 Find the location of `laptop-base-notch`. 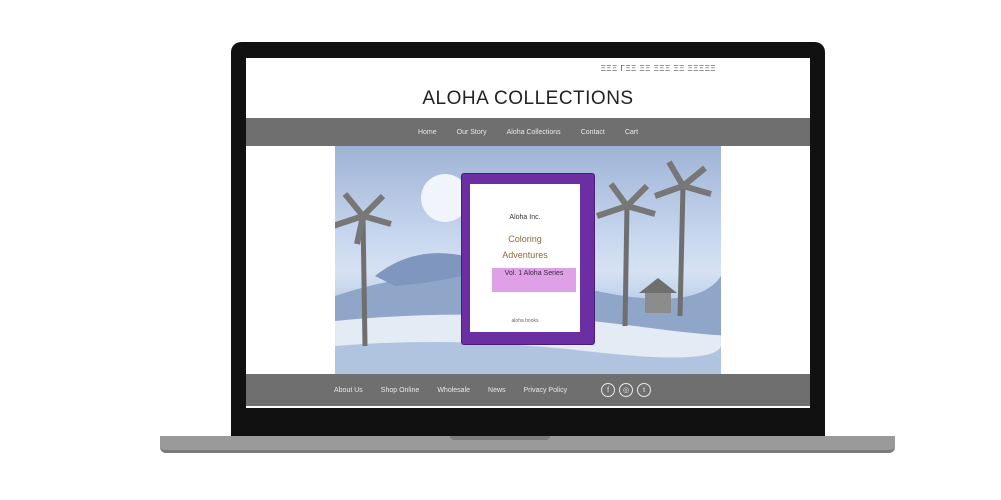

laptop-base-notch is located at coordinates (500, 438).